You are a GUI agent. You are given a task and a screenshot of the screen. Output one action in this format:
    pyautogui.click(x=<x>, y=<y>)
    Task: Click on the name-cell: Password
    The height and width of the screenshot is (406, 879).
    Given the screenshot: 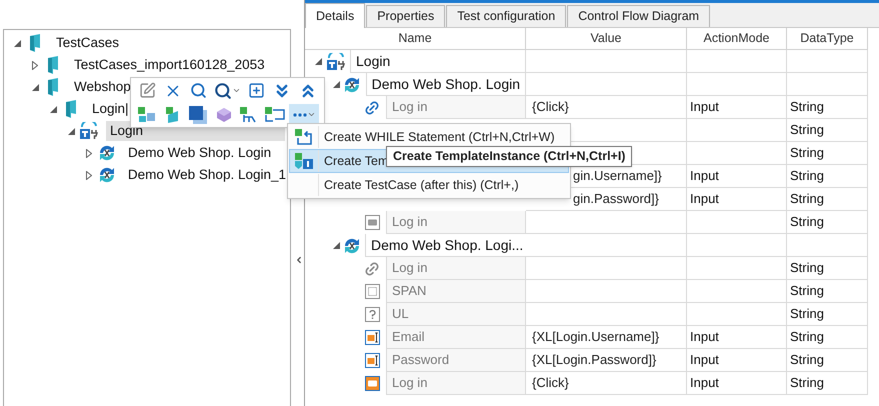 What is the action you would take?
    pyautogui.click(x=456, y=360)
    